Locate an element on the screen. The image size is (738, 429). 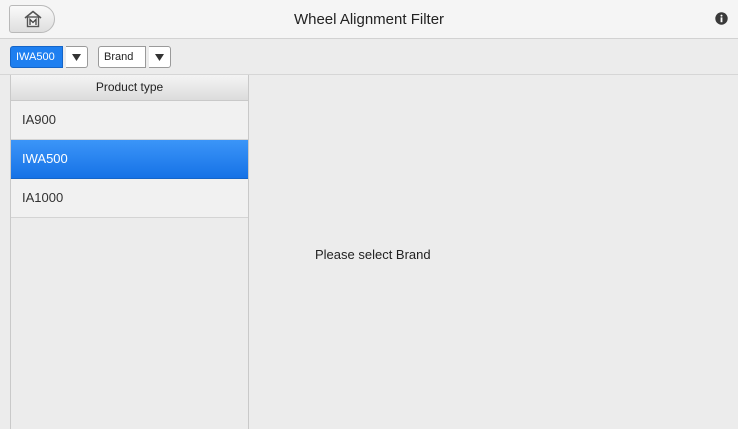
page-title: Wheel Alignment Filter is located at coordinates (369, 19).